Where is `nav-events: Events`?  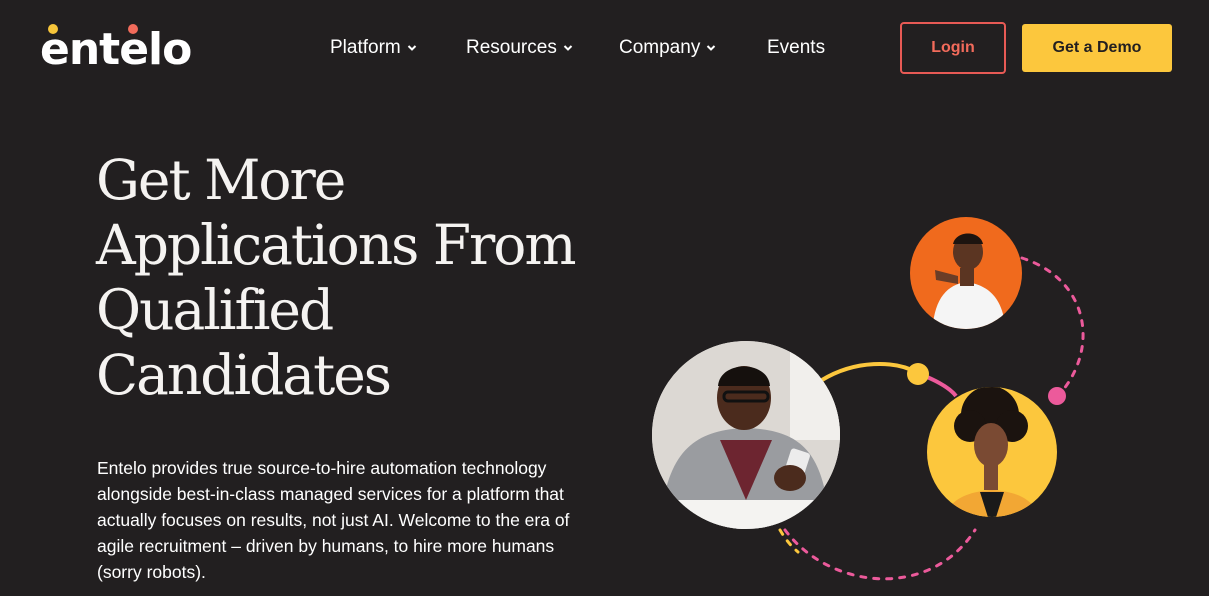 nav-events: Events is located at coordinates (796, 48).